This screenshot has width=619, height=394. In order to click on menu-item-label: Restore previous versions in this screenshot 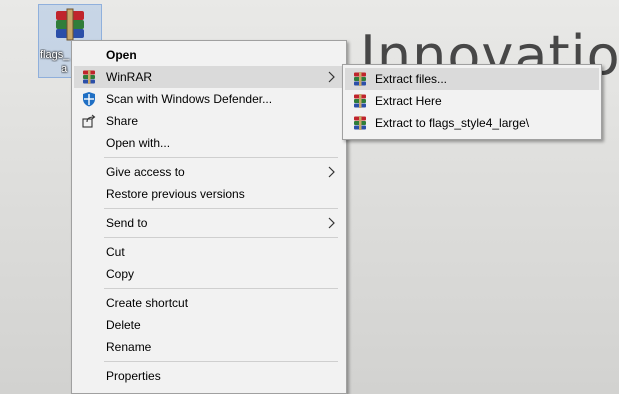, I will do `click(175, 194)`.